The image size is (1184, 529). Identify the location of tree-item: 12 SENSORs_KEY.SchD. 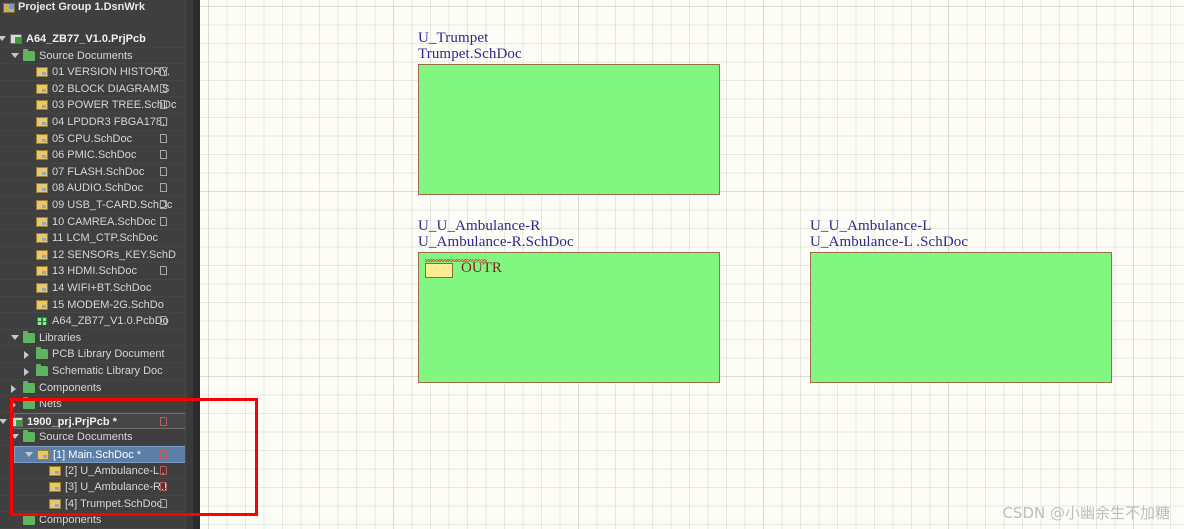
(96, 255).